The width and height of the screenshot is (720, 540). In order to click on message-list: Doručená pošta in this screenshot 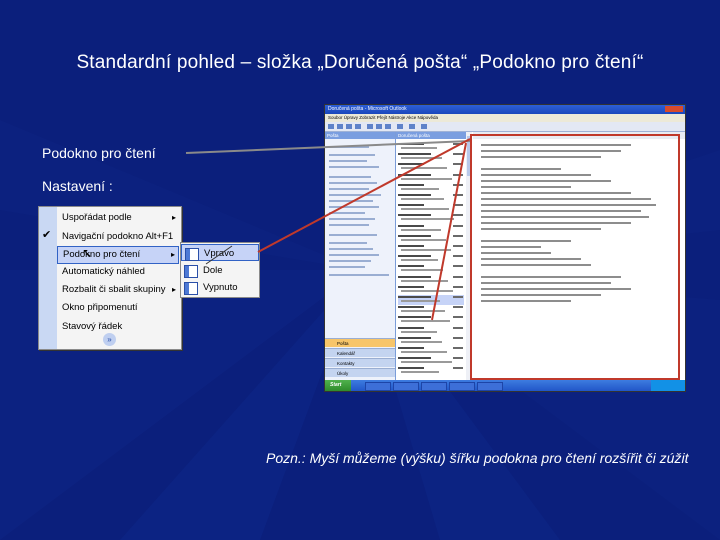, I will do `click(431, 256)`.